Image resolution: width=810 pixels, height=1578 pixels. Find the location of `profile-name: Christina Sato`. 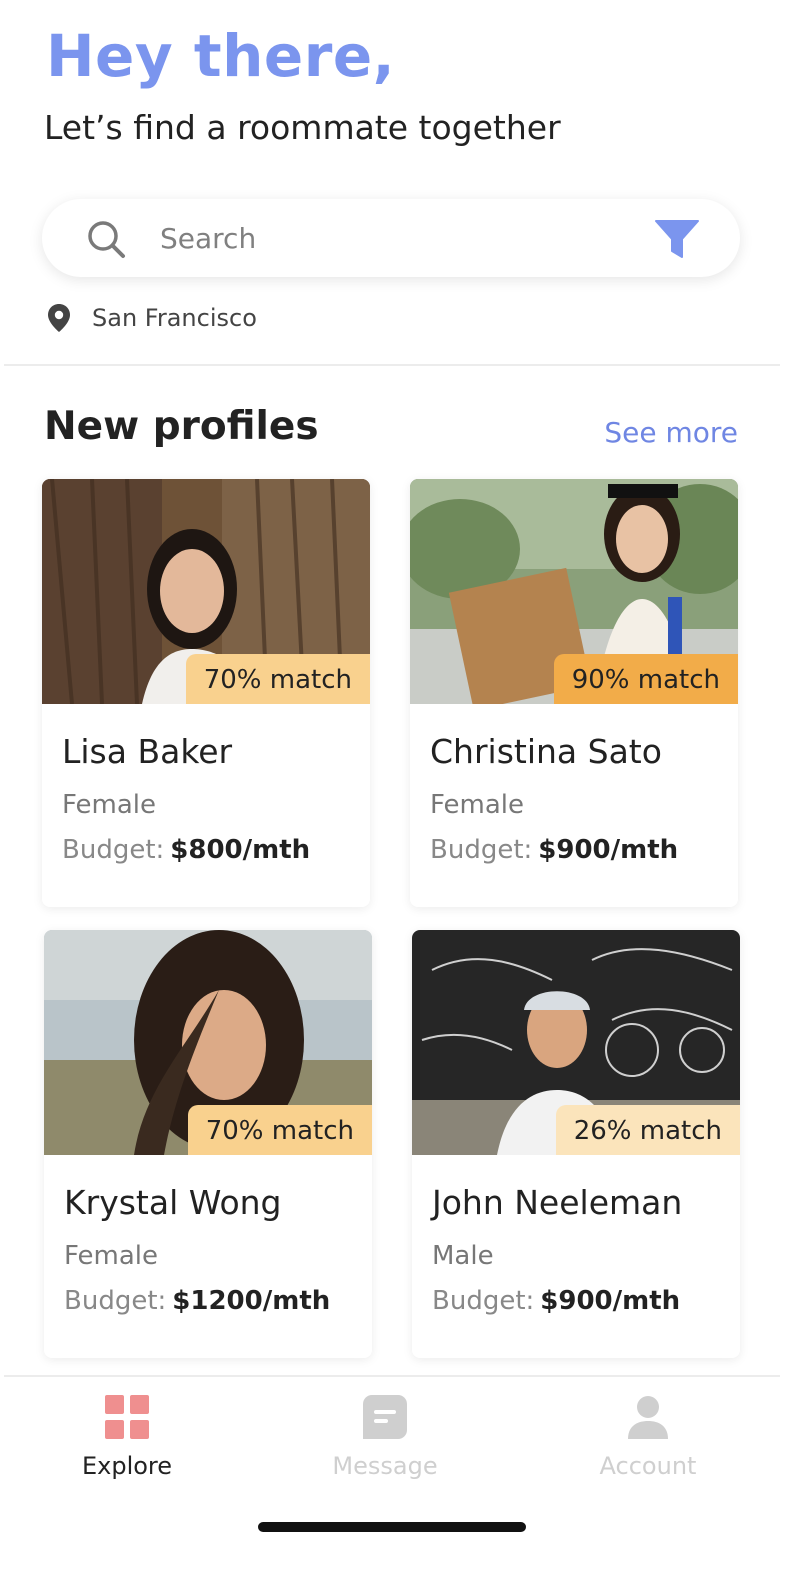

profile-name: Christina Sato is located at coordinates (546, 751).